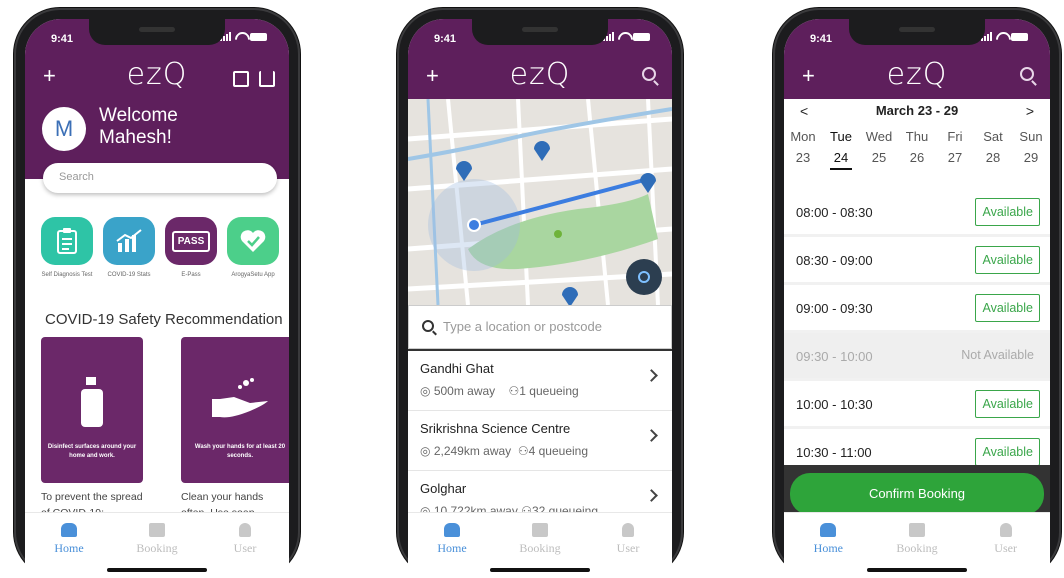 This screenshot has width=1064, height=578. I want to click on confirm-booking-button: Confirm Booking, so click(917, 494).